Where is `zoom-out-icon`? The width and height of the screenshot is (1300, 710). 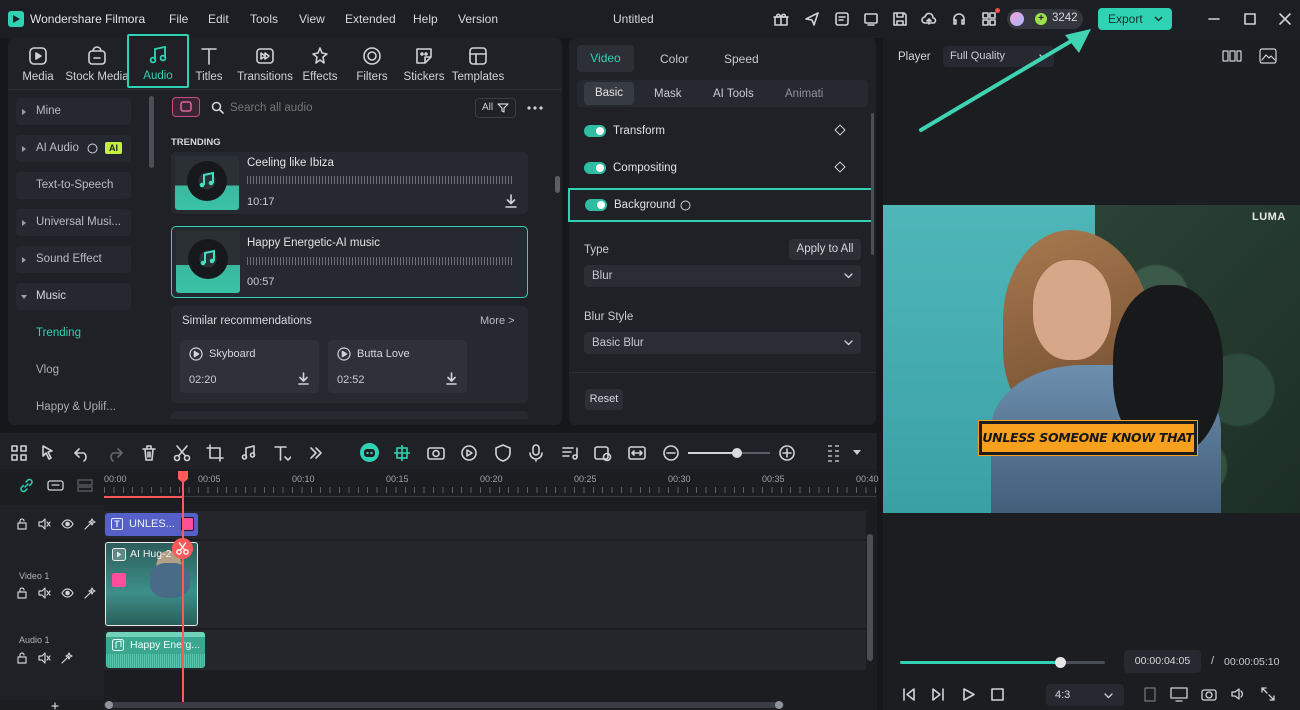
zoom-out-icon is located at coordinates (671, 453).